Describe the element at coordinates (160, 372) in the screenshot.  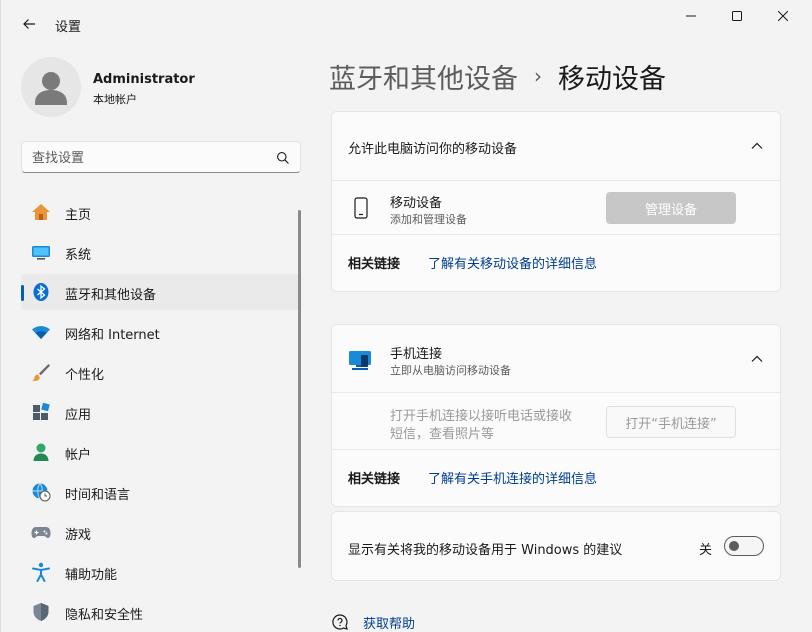
I see `sidebar-item-personalization: 个性化` at that location.